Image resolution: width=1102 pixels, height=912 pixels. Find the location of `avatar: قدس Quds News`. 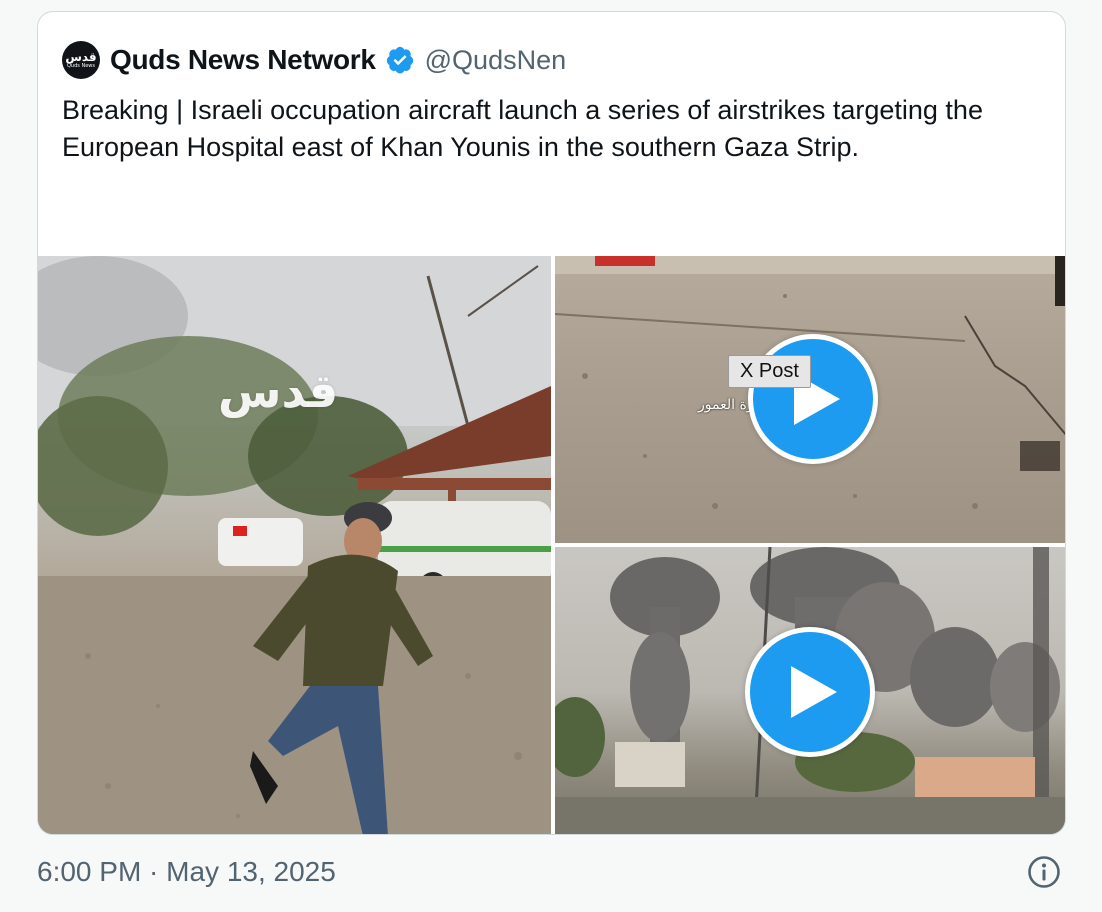

avatar: قدس Quds News is located at coordinates (81, 60).